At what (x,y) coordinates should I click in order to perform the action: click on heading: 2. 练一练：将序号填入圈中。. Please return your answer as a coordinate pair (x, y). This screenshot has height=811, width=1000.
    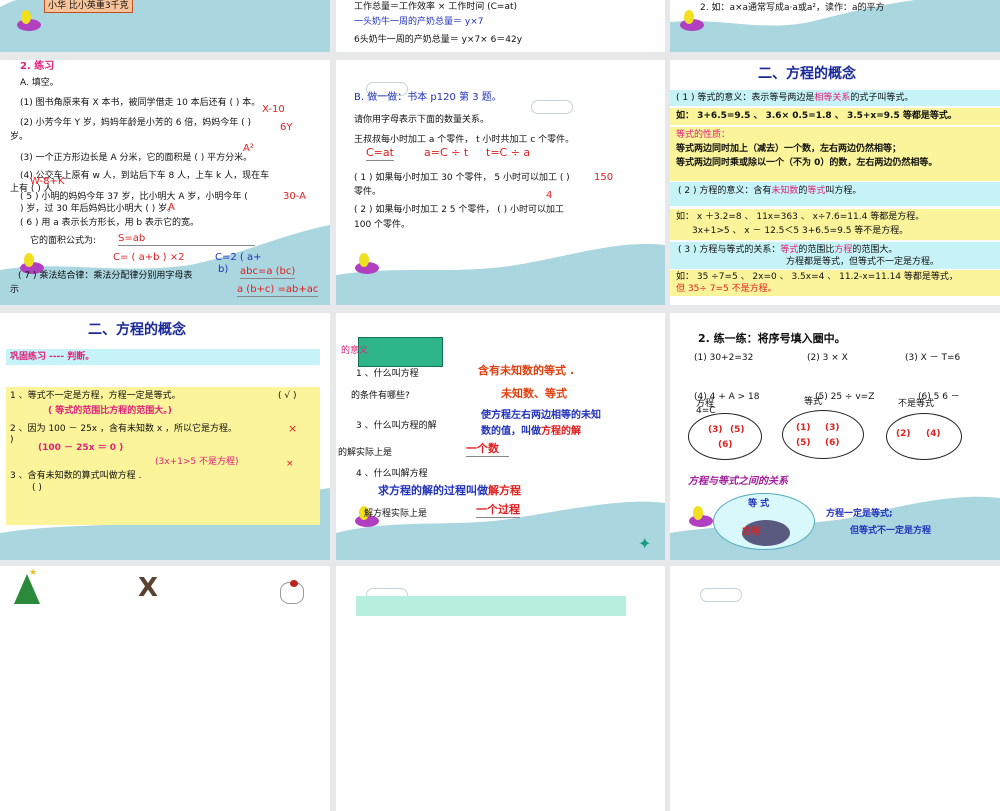
    Looking at the image, I should click on (772, 338).